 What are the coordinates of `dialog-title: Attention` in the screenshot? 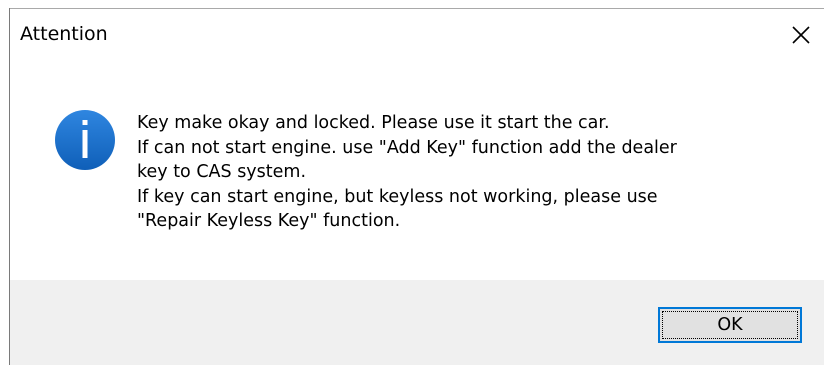 It's located at (64, 34).